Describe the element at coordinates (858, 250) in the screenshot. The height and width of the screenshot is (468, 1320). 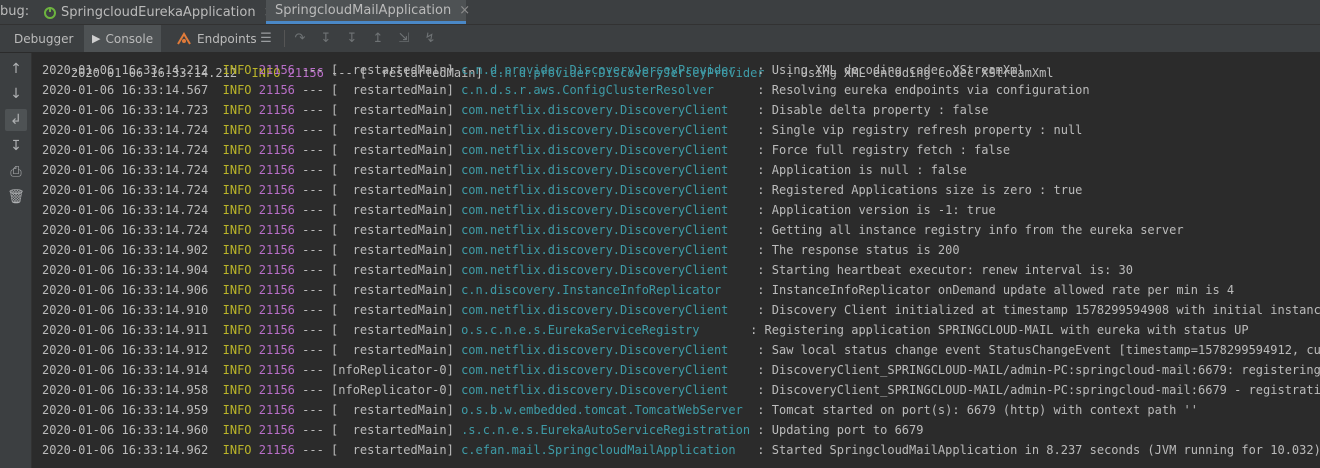
I see `log-message: : The response status is 200` at that location.